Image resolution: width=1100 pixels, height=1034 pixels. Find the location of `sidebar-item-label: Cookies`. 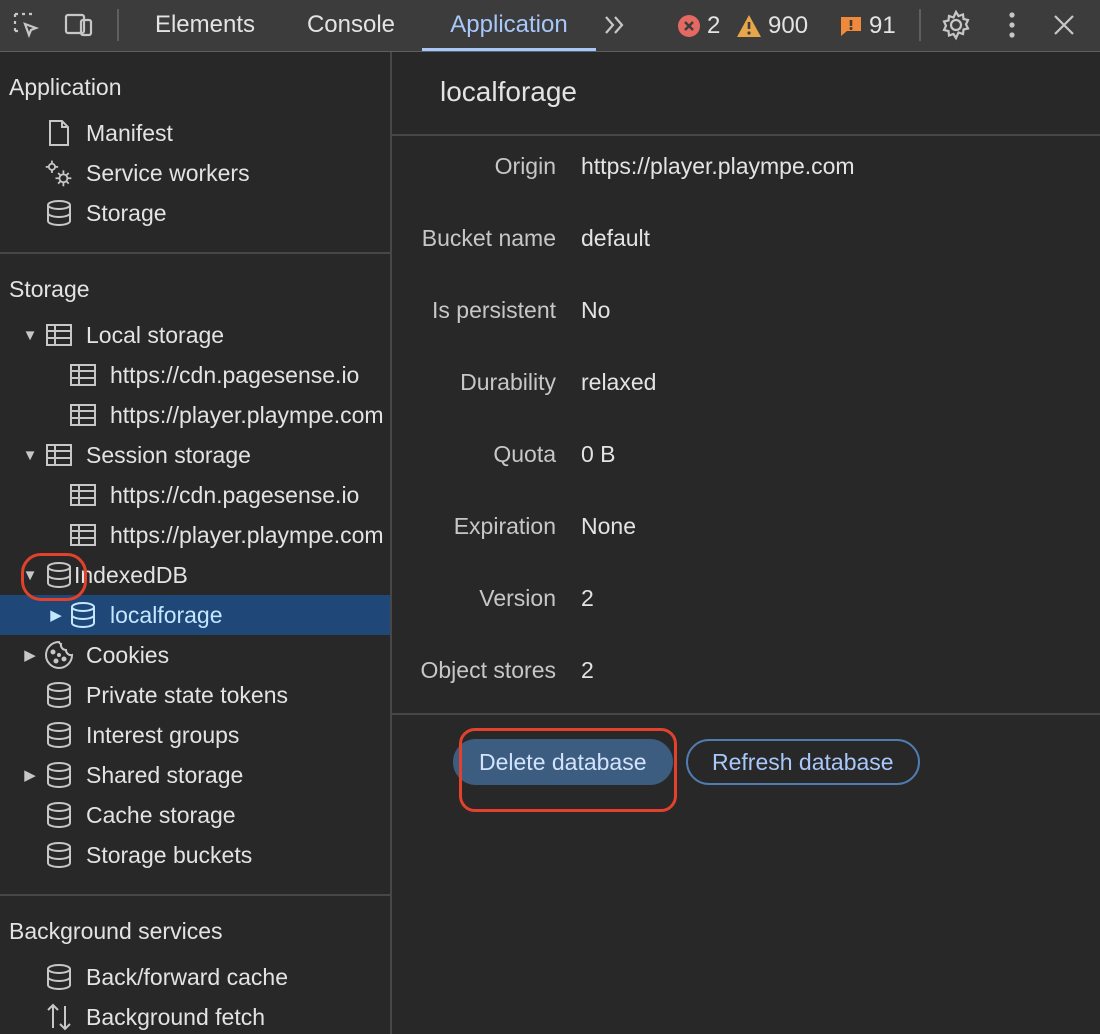

sidebar-item-label: Cookies is located at coordinates (128, 654).